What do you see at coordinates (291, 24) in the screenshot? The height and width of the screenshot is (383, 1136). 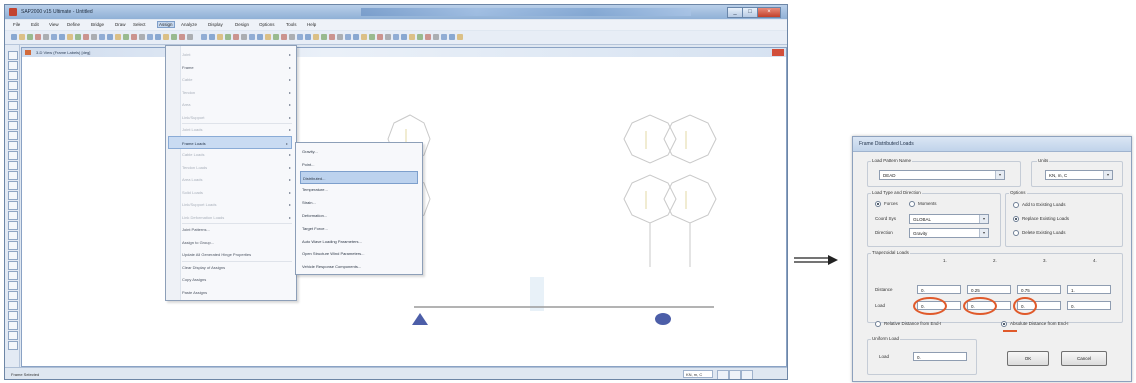 I see `menu-tools: Tools` at bounding box center [291, 24].